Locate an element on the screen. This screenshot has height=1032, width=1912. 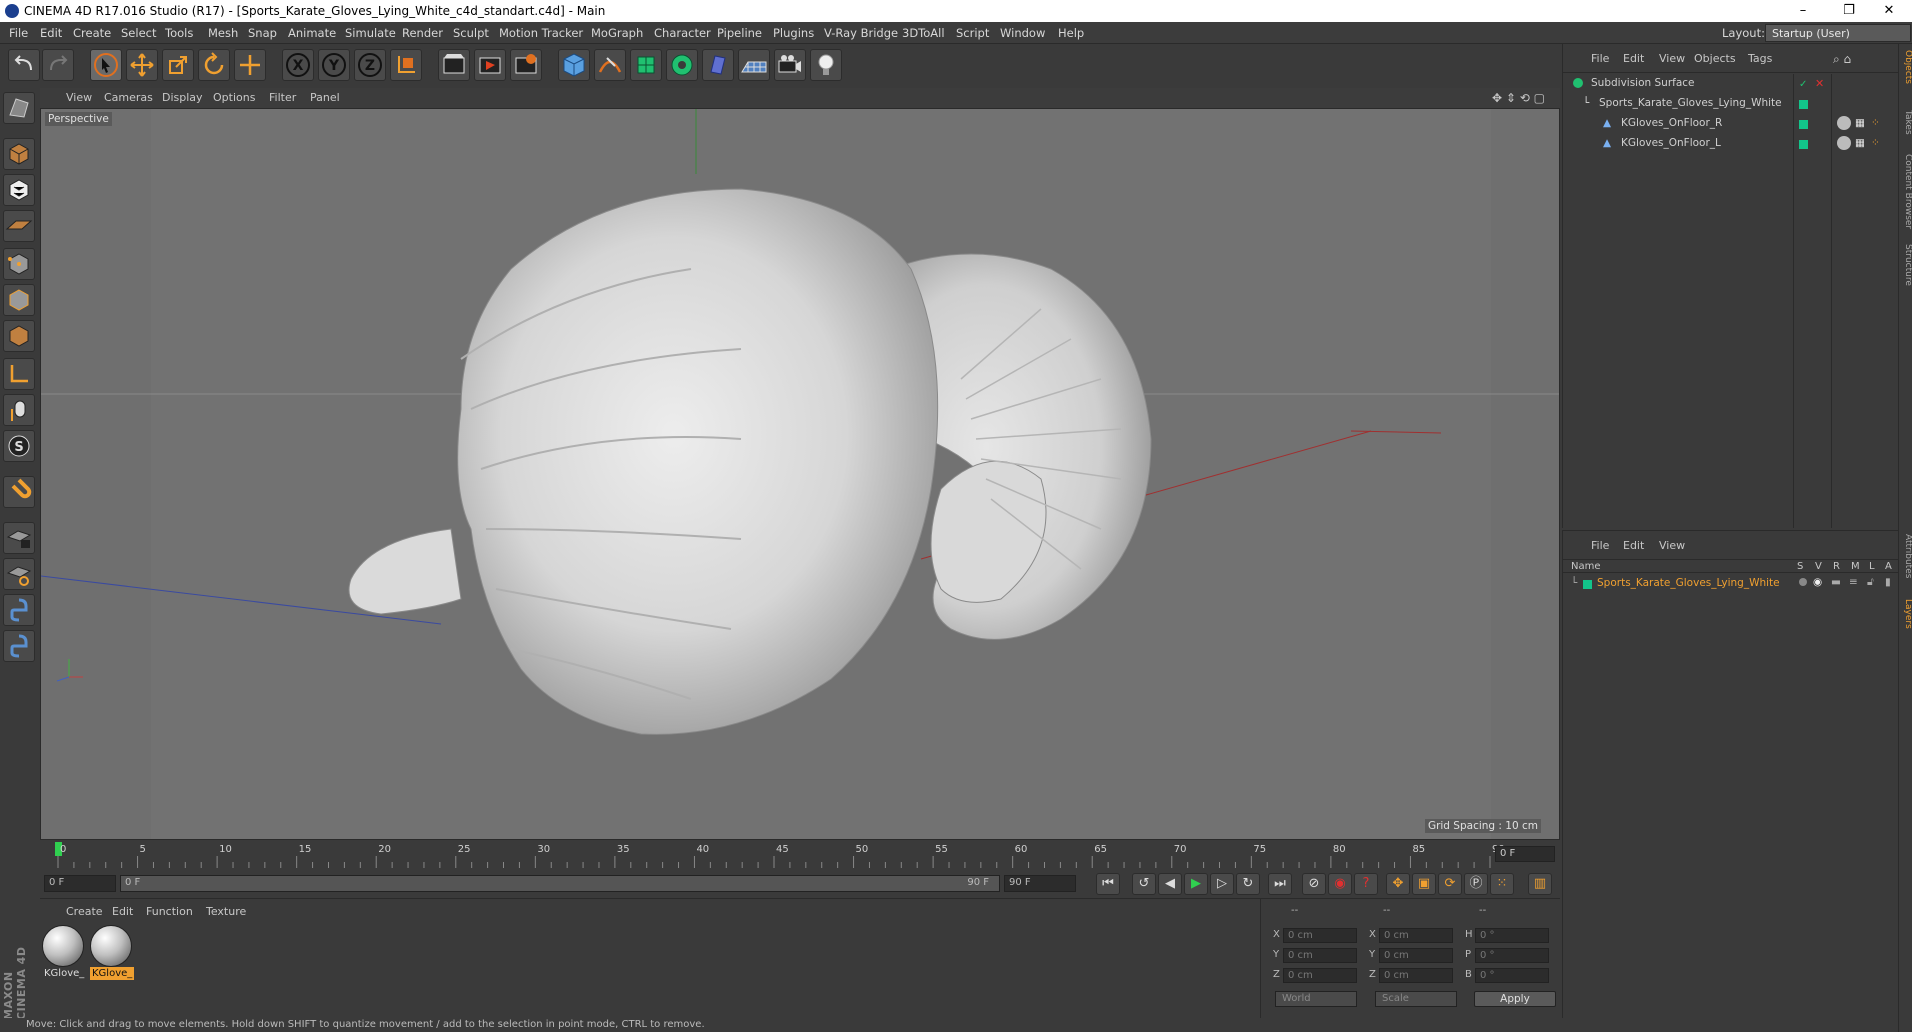
viewport-menu-filter: Filter is located at coordinates (282, 97).